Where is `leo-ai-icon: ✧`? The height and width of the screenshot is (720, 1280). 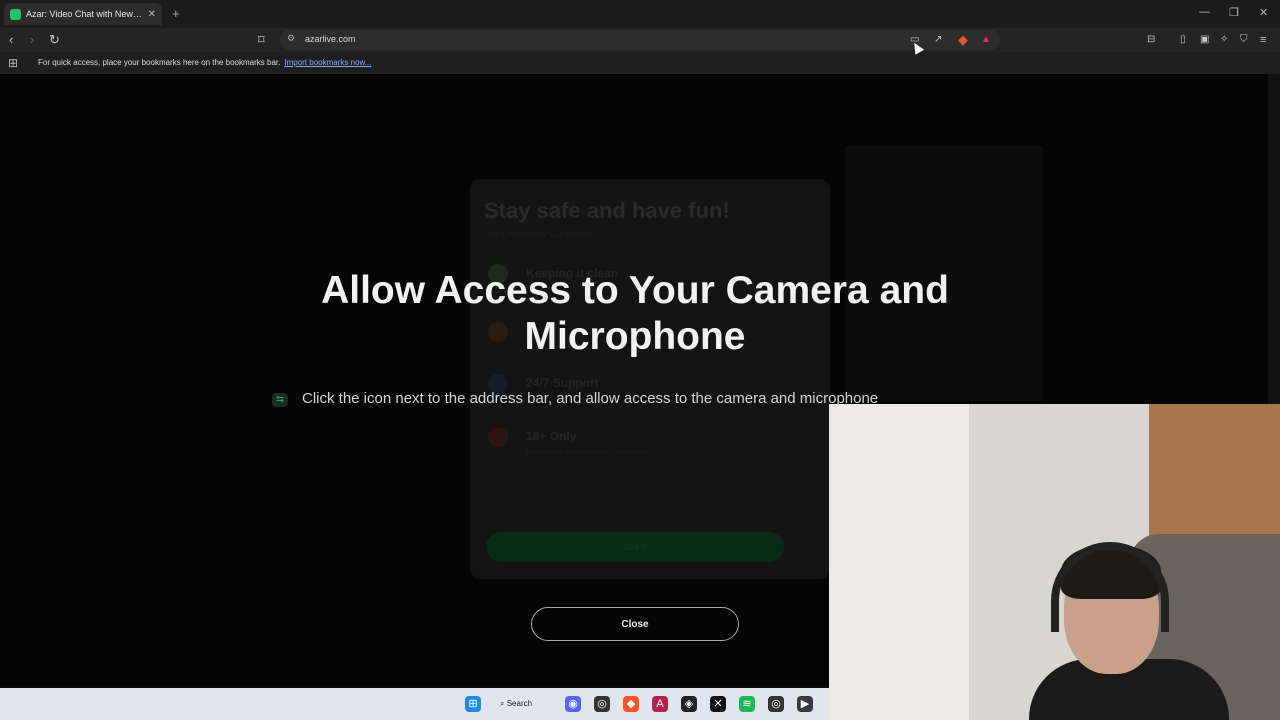 leo-ai-icon: ✧ is located at coordinates (1224, 40).